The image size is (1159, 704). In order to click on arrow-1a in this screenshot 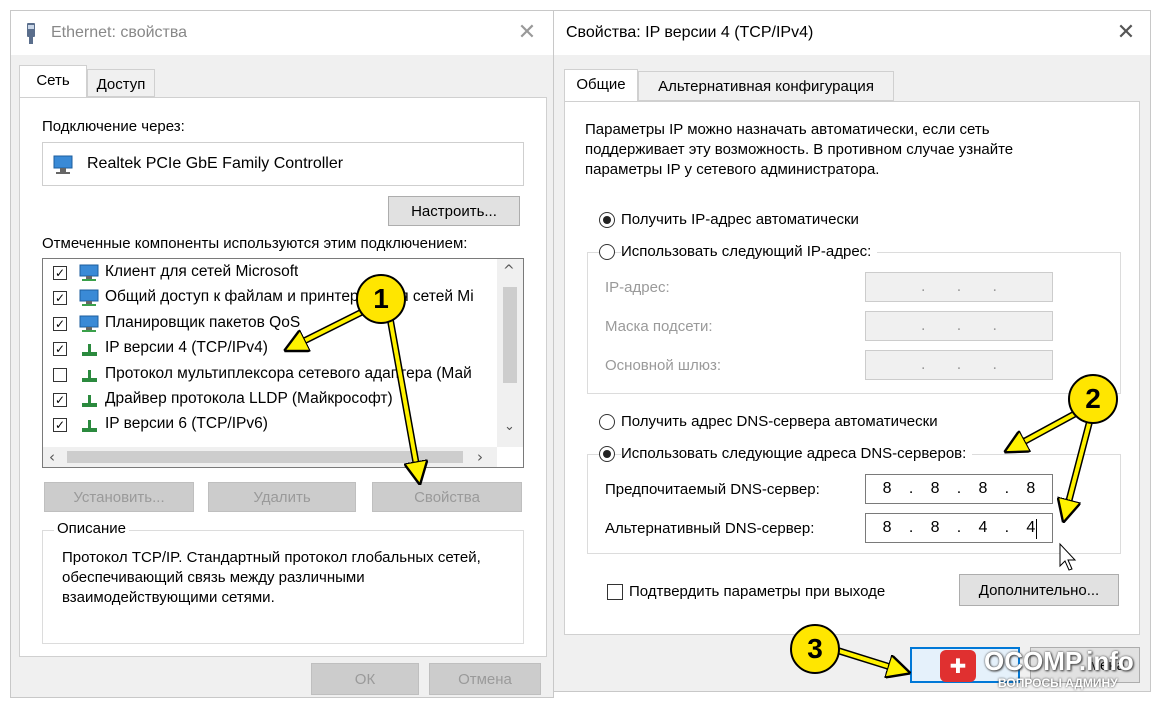, I will do `click(333, 326)`.